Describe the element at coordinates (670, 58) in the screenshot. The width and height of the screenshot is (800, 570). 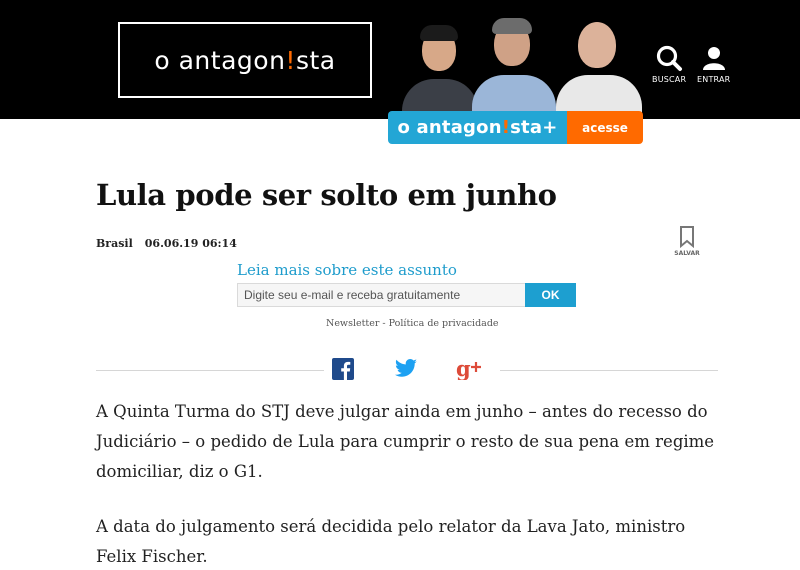
I see `search-icon` at that location.